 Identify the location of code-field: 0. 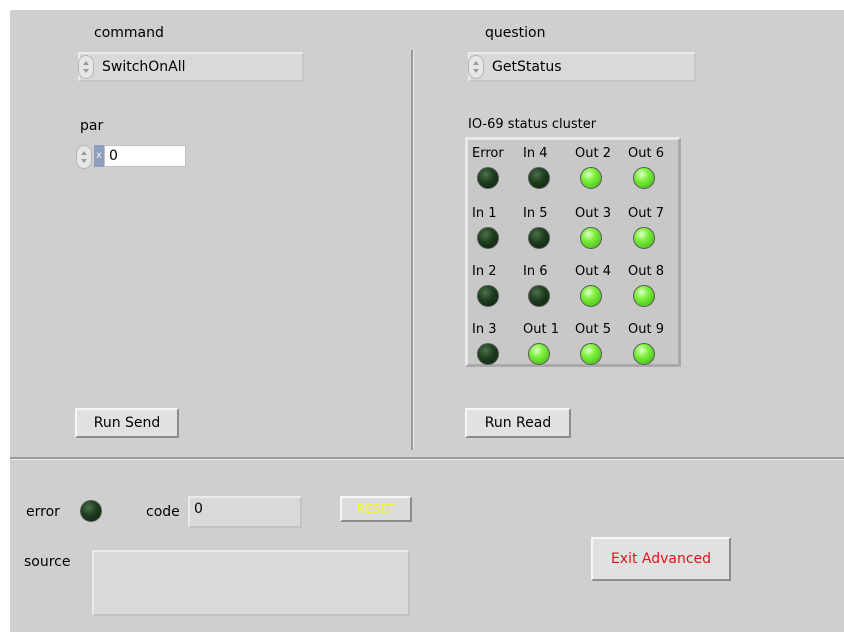
(245, 512).